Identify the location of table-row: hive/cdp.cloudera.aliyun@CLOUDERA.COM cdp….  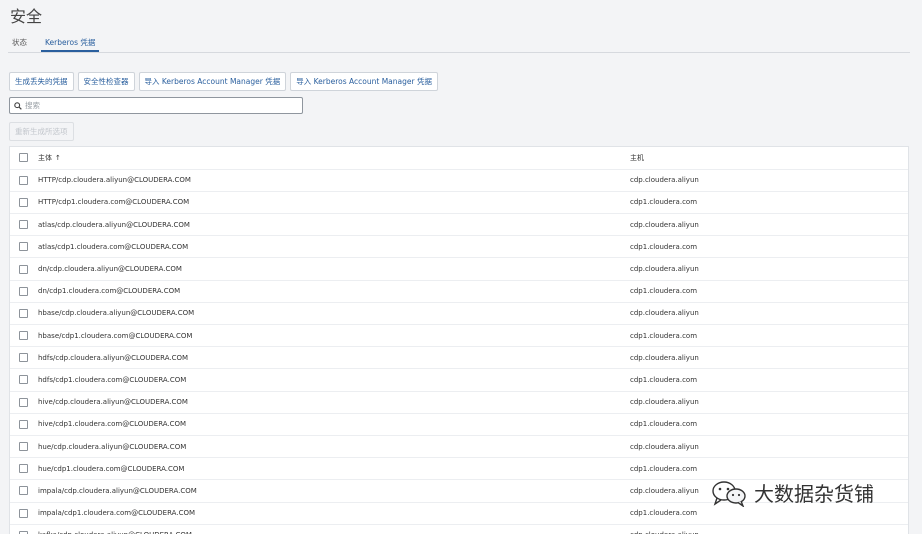
(459, 402).